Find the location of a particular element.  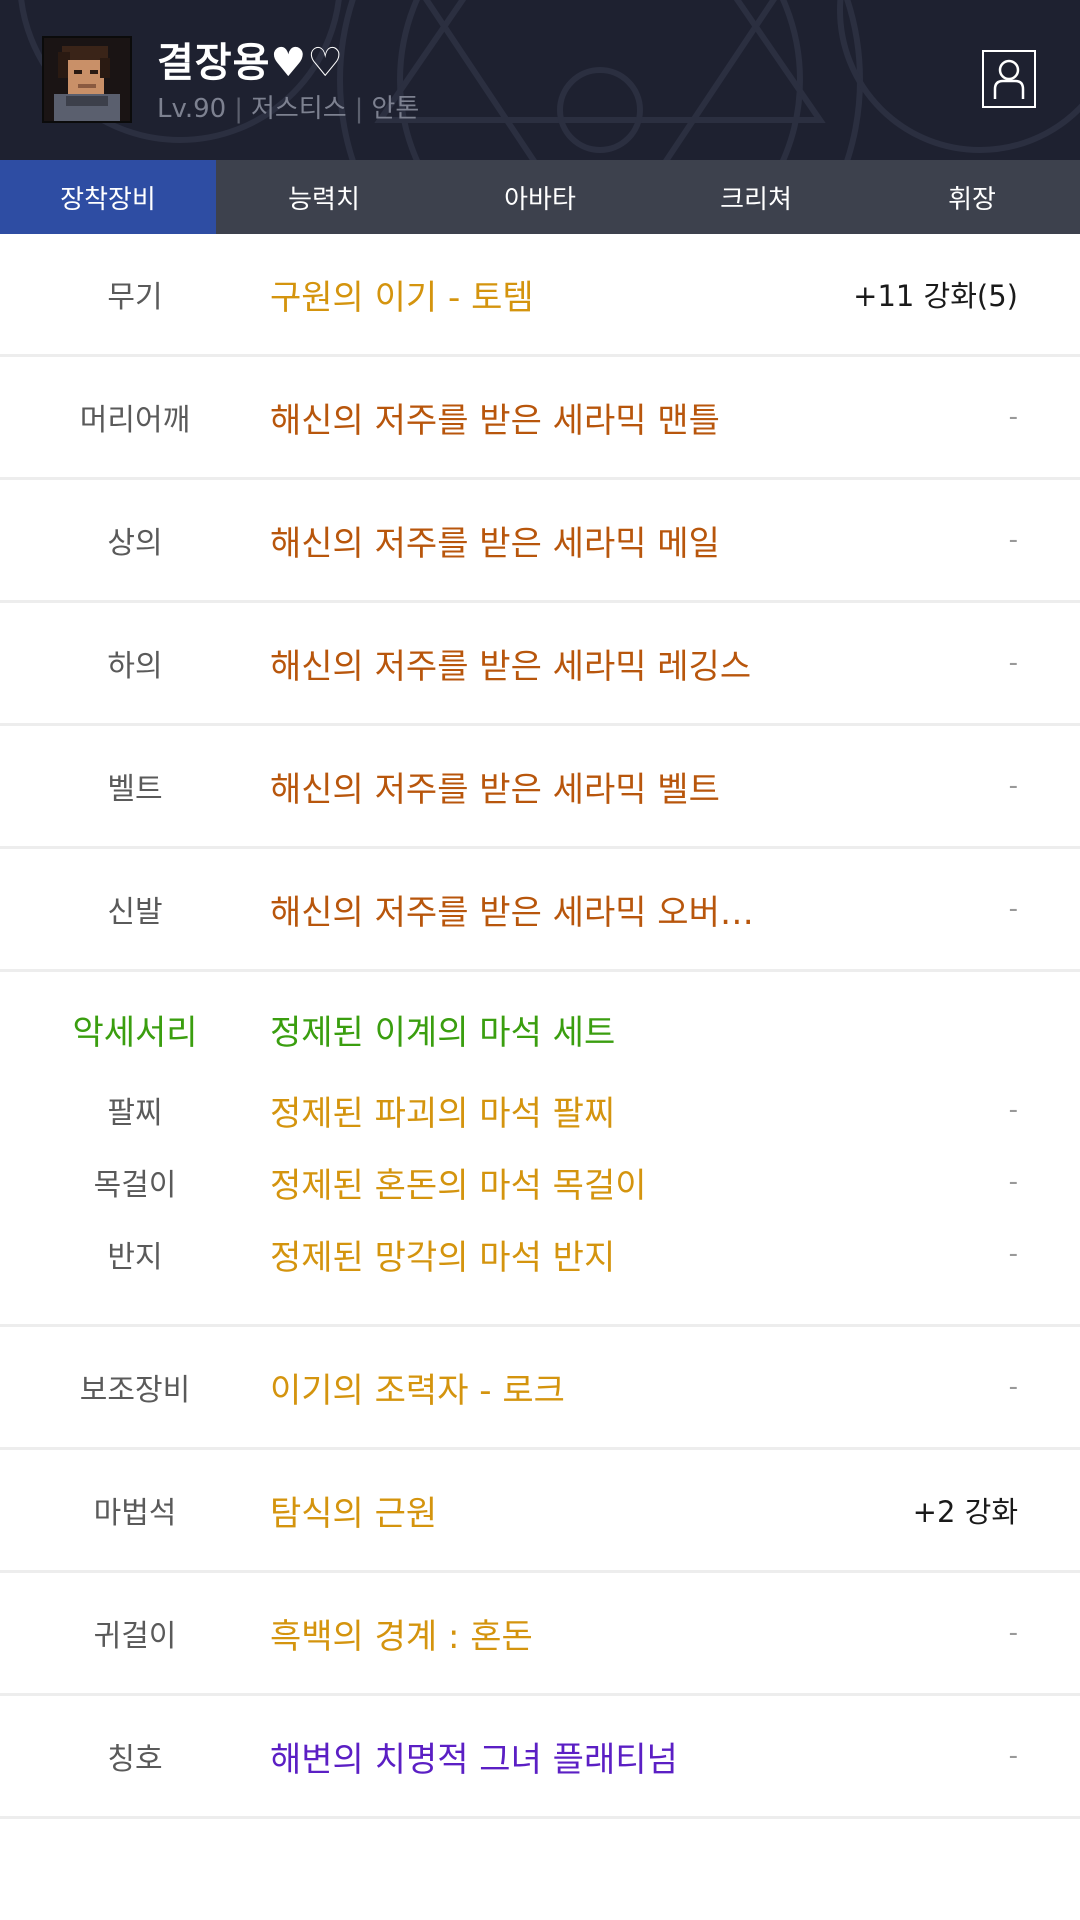

item-name: 해신의 저주를 받은 세라믹 메일 is located at coordinates (495, 543).